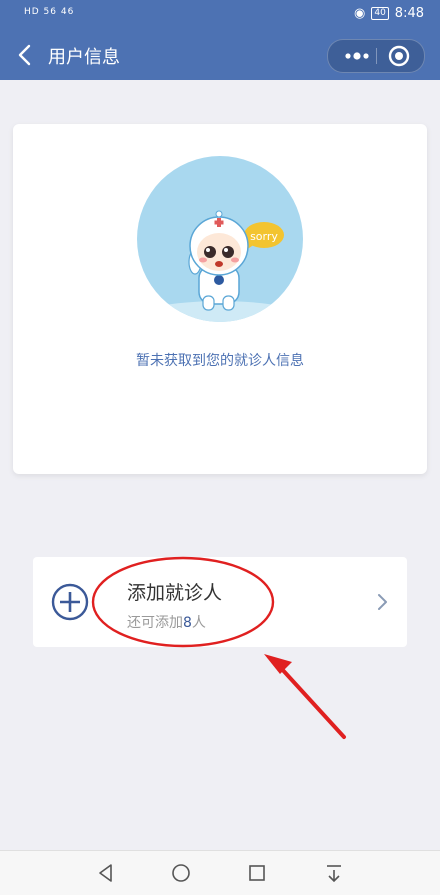 This screenshot has width=440, height=895. I want to click on plus-circle-icon, so click(70, 602).